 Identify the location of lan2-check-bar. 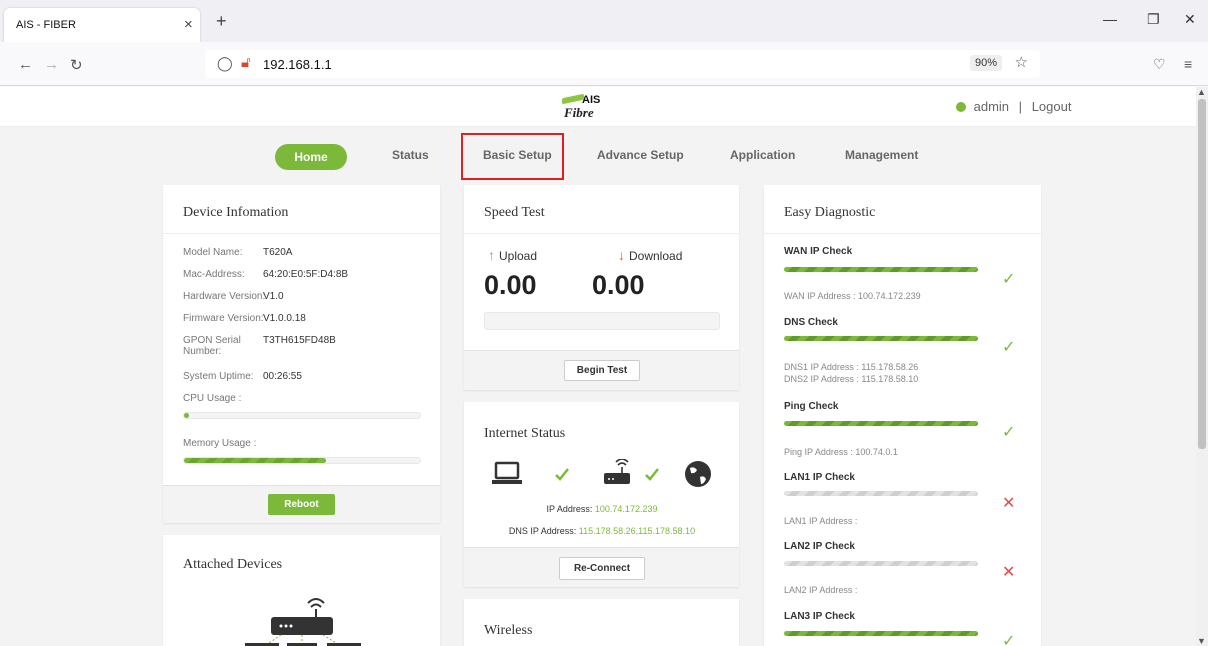
(881, 563).